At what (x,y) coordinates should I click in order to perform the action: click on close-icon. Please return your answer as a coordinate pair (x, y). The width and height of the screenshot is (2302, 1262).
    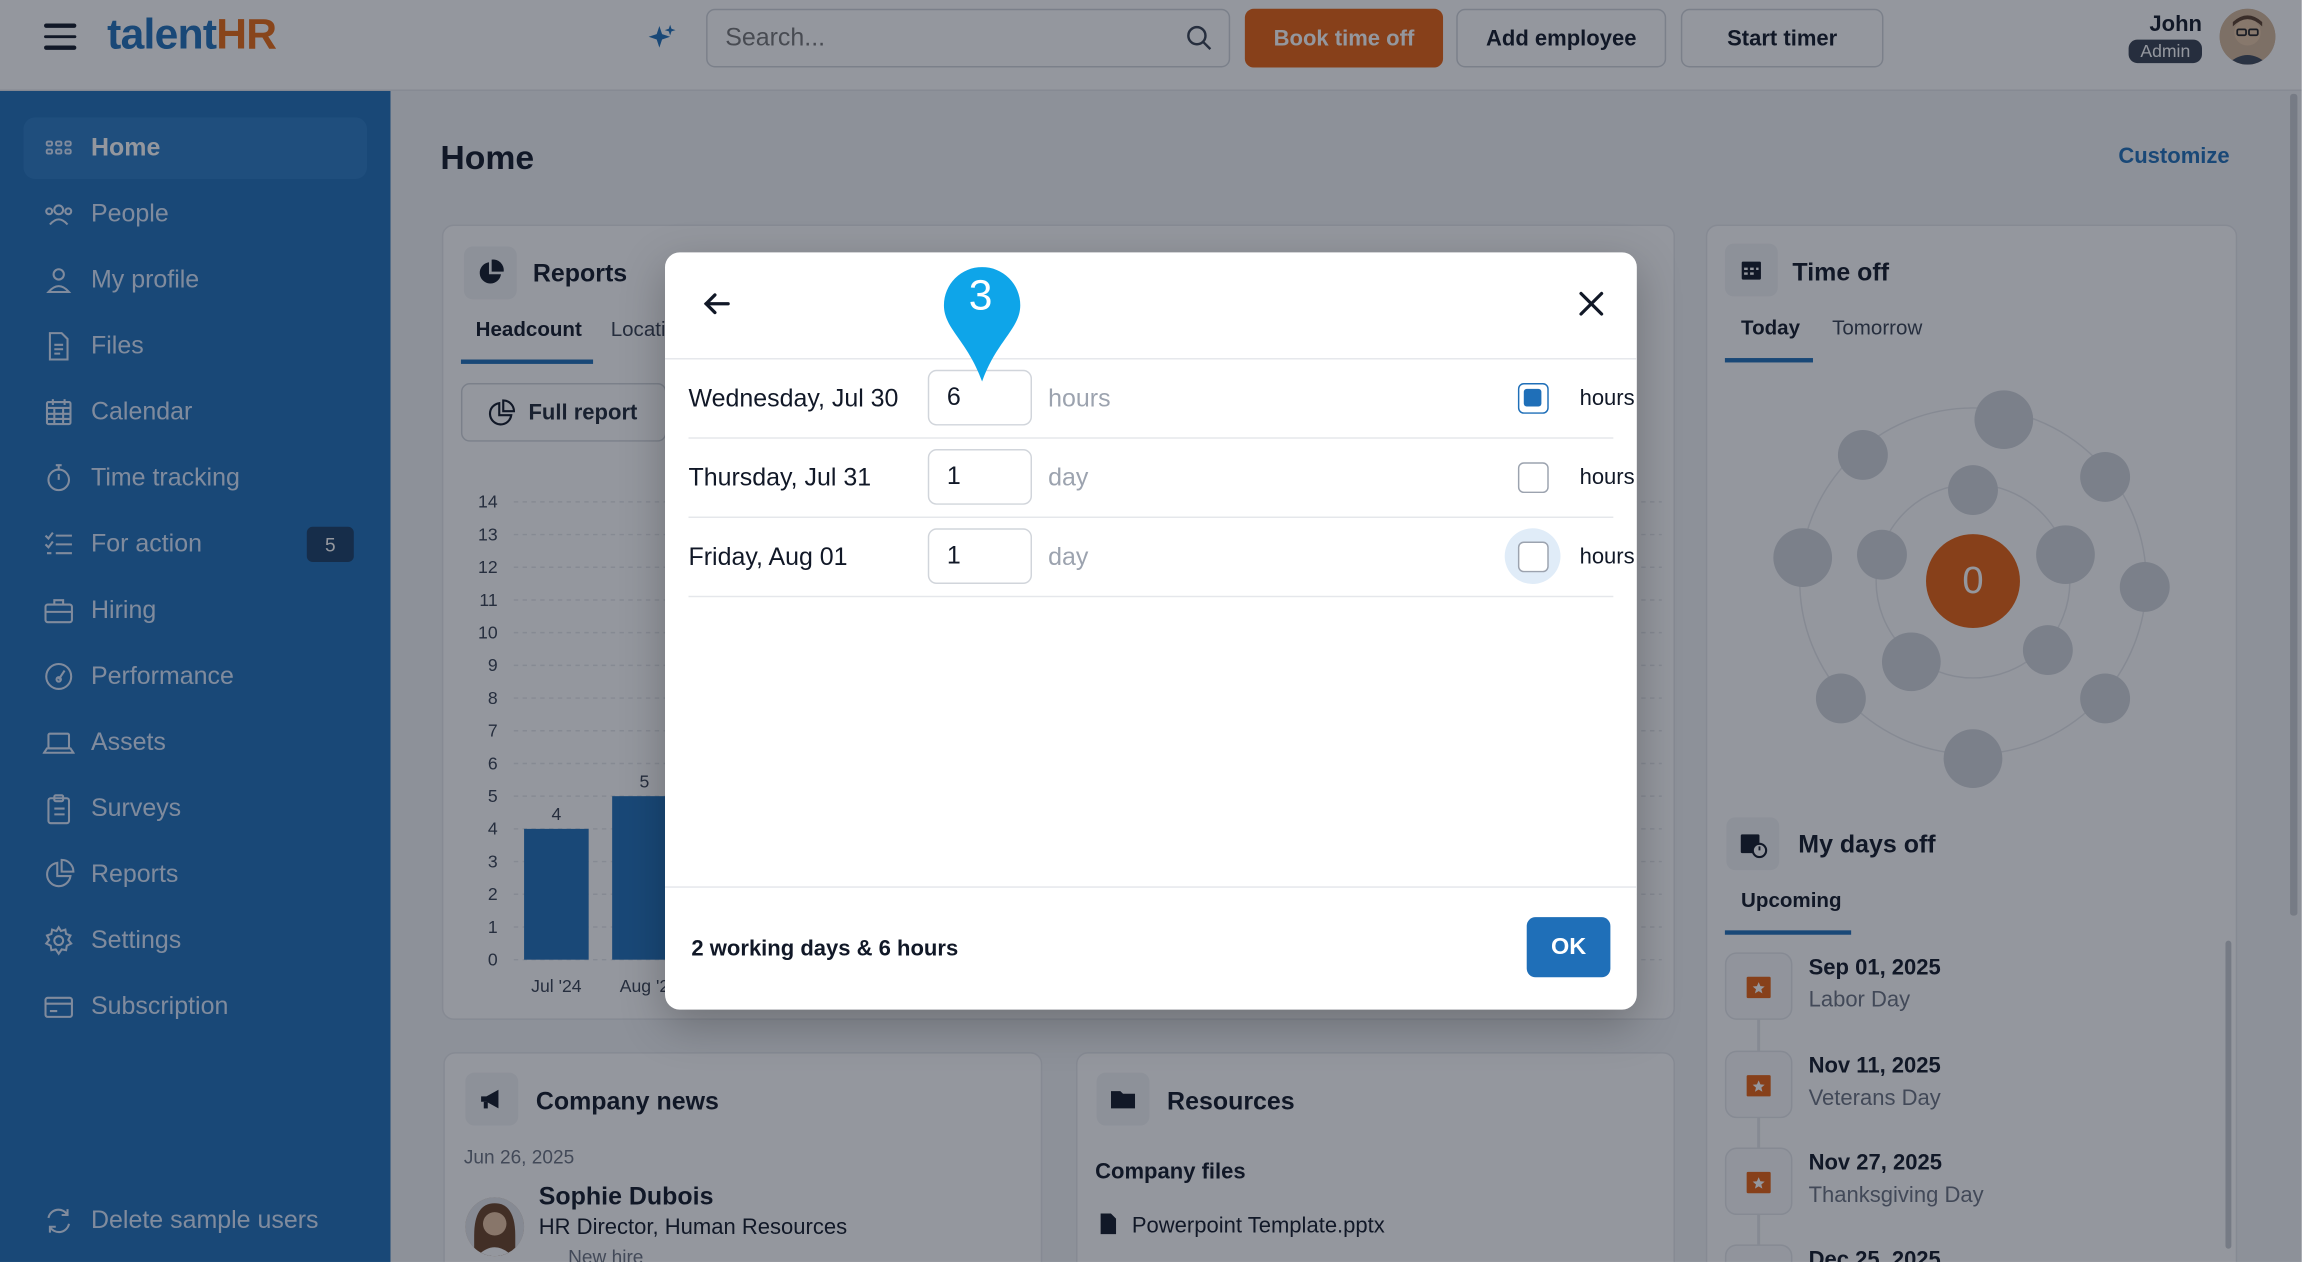
    Looking at the image, I should click on (1591, 304).